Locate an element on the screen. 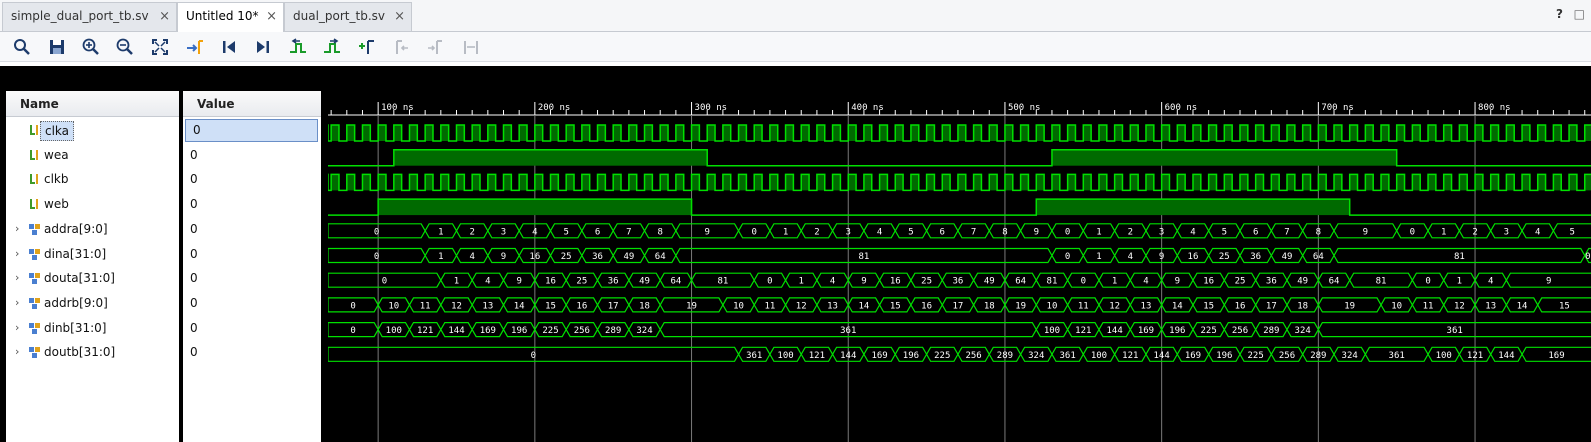 This screenshot has height=442, width=1591. tab-simple-dual-port-tb: simple_dual_port_tb.sv × is located at coordinates (89, 16).